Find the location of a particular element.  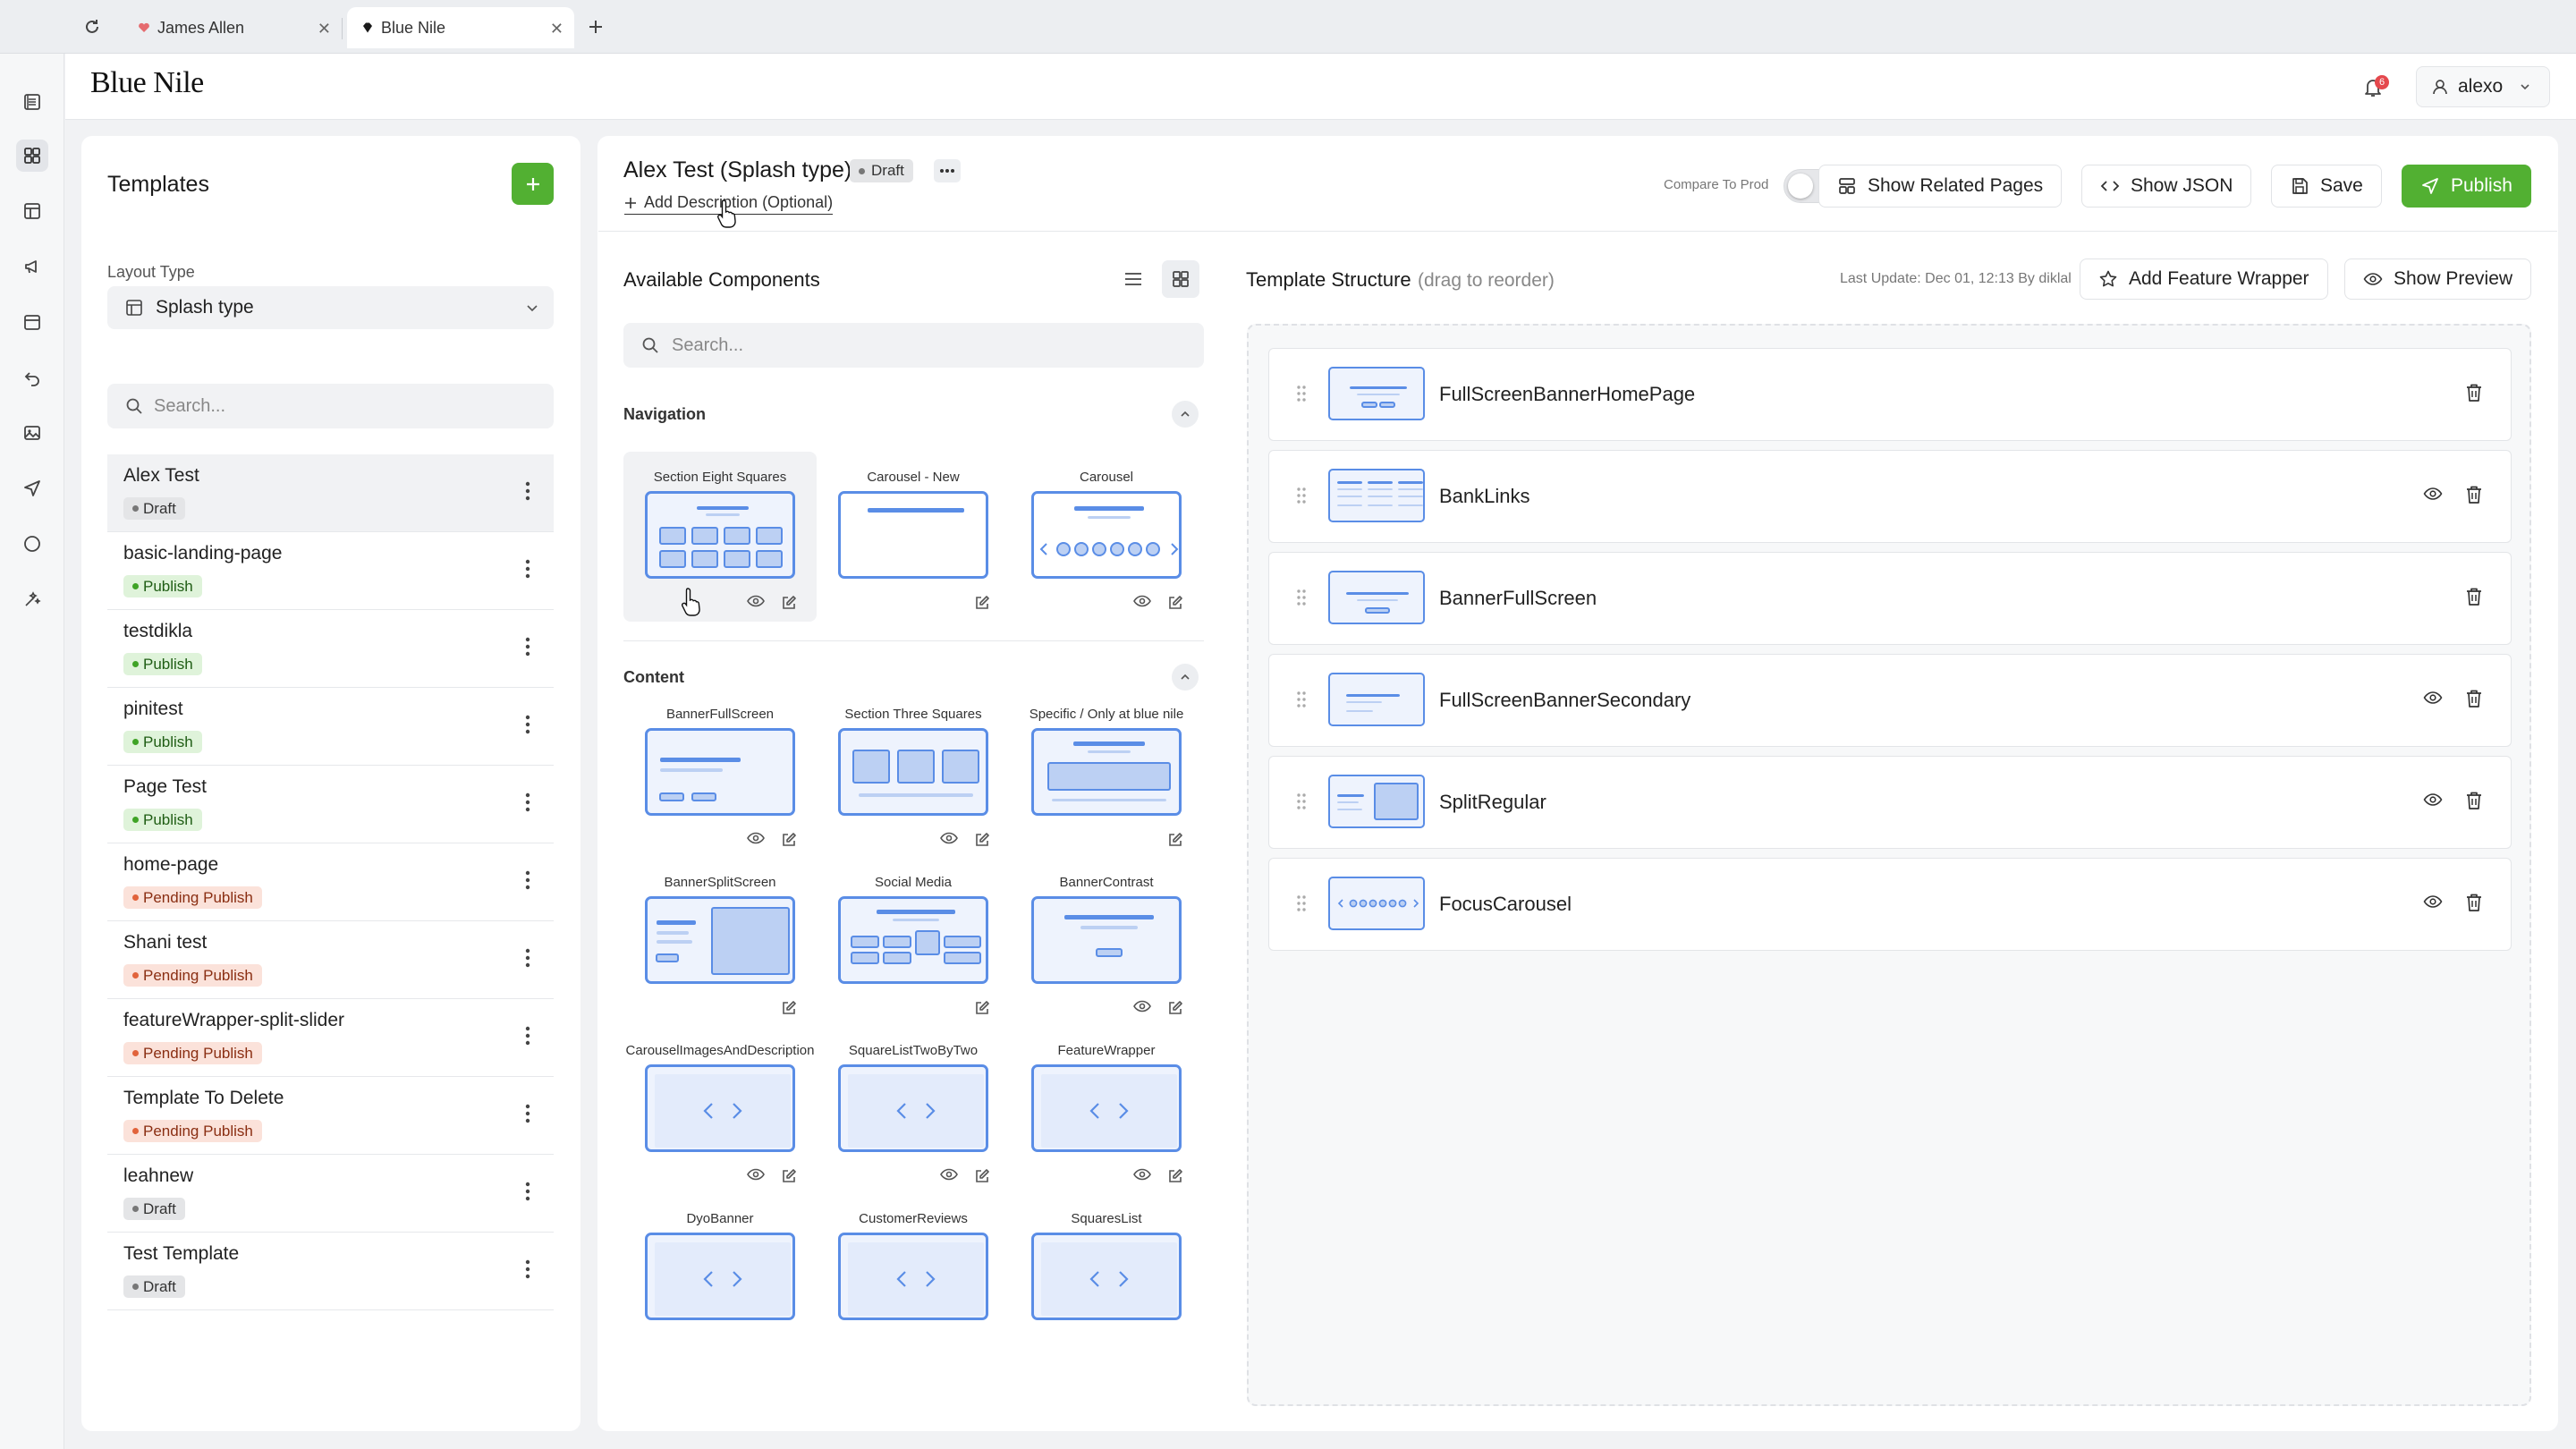

template-list-item: testdikla Publish is located at coordinates (330, 649).